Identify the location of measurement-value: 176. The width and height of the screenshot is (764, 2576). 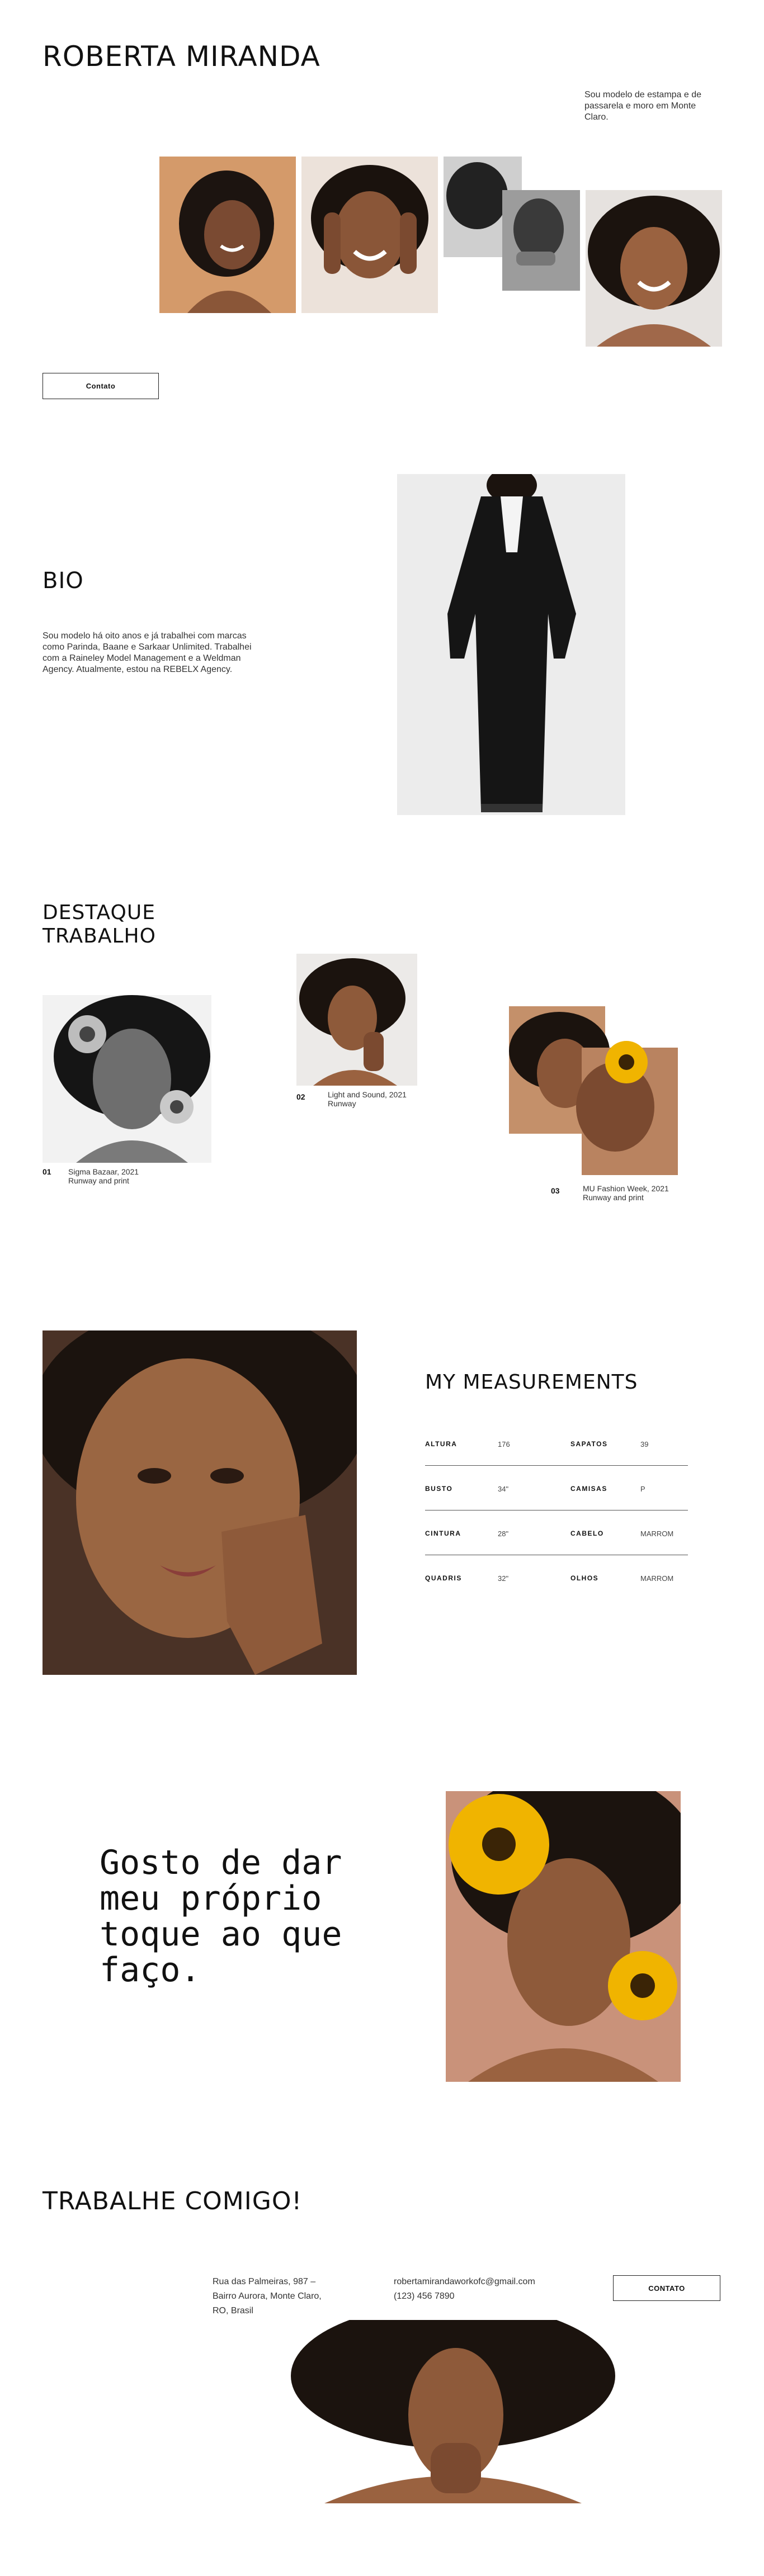
(504, 1444).